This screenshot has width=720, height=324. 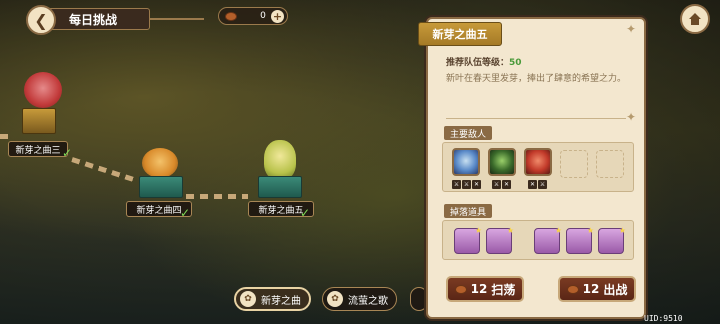 I want to click on leaf-icon: ✿, so click(x=248, y=299).